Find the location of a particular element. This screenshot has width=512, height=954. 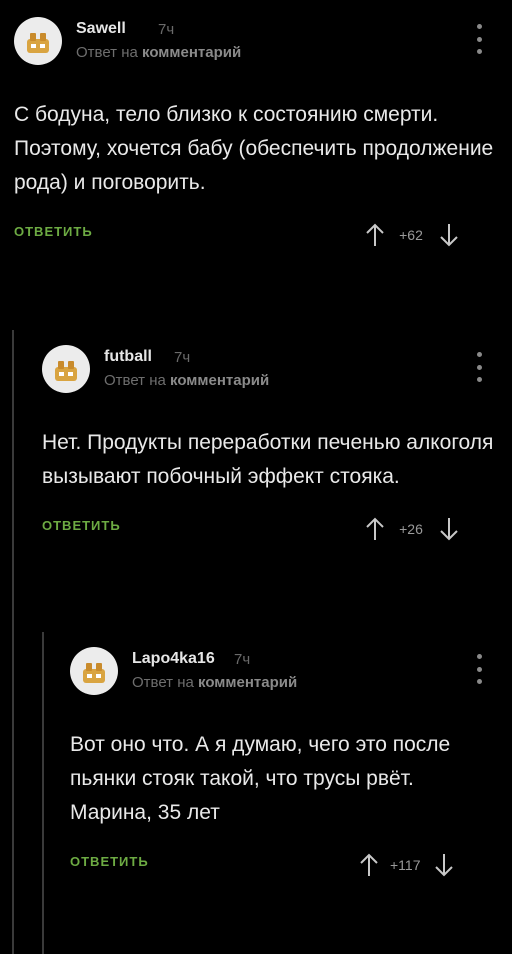

comment-rating: +26 is located at coordinates (411, 529).